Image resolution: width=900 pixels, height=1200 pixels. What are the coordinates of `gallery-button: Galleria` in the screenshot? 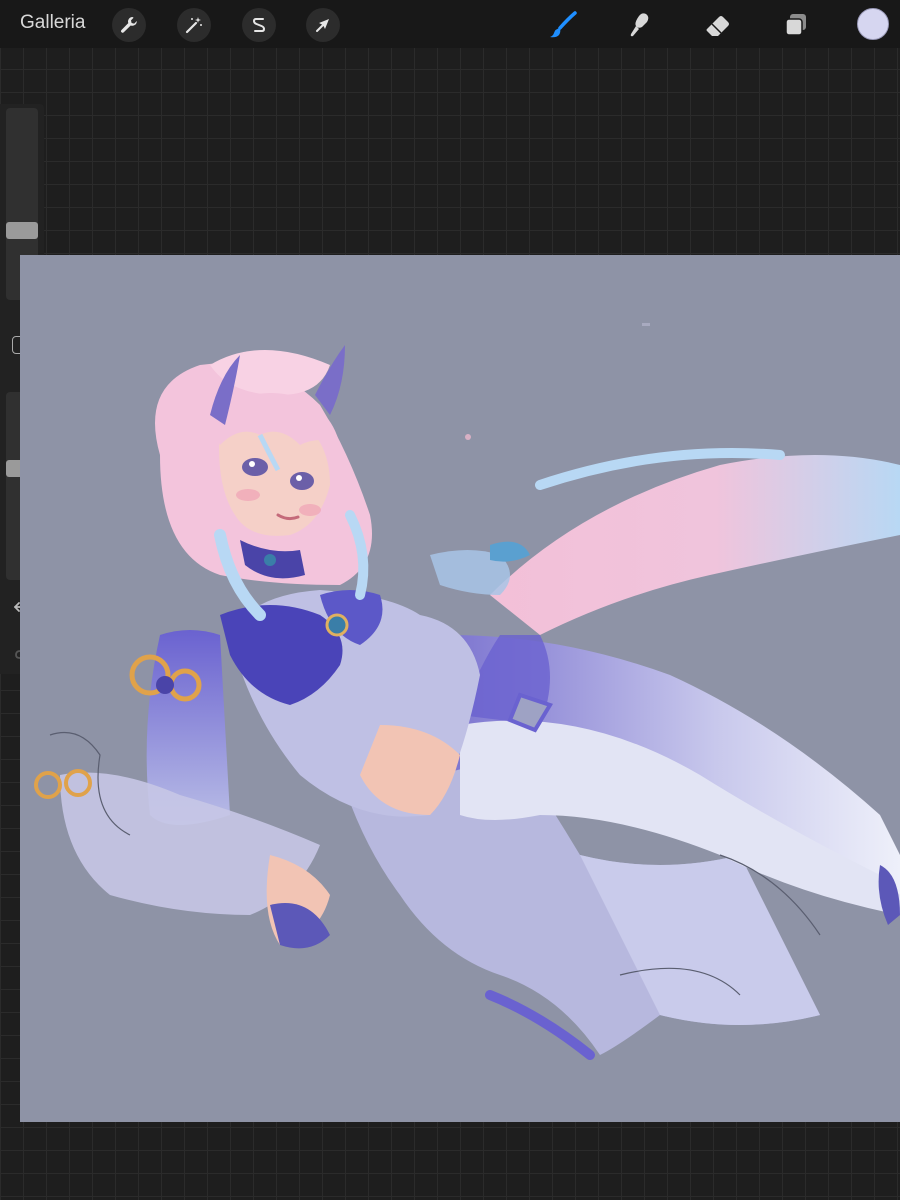 It's located at (52, 23).